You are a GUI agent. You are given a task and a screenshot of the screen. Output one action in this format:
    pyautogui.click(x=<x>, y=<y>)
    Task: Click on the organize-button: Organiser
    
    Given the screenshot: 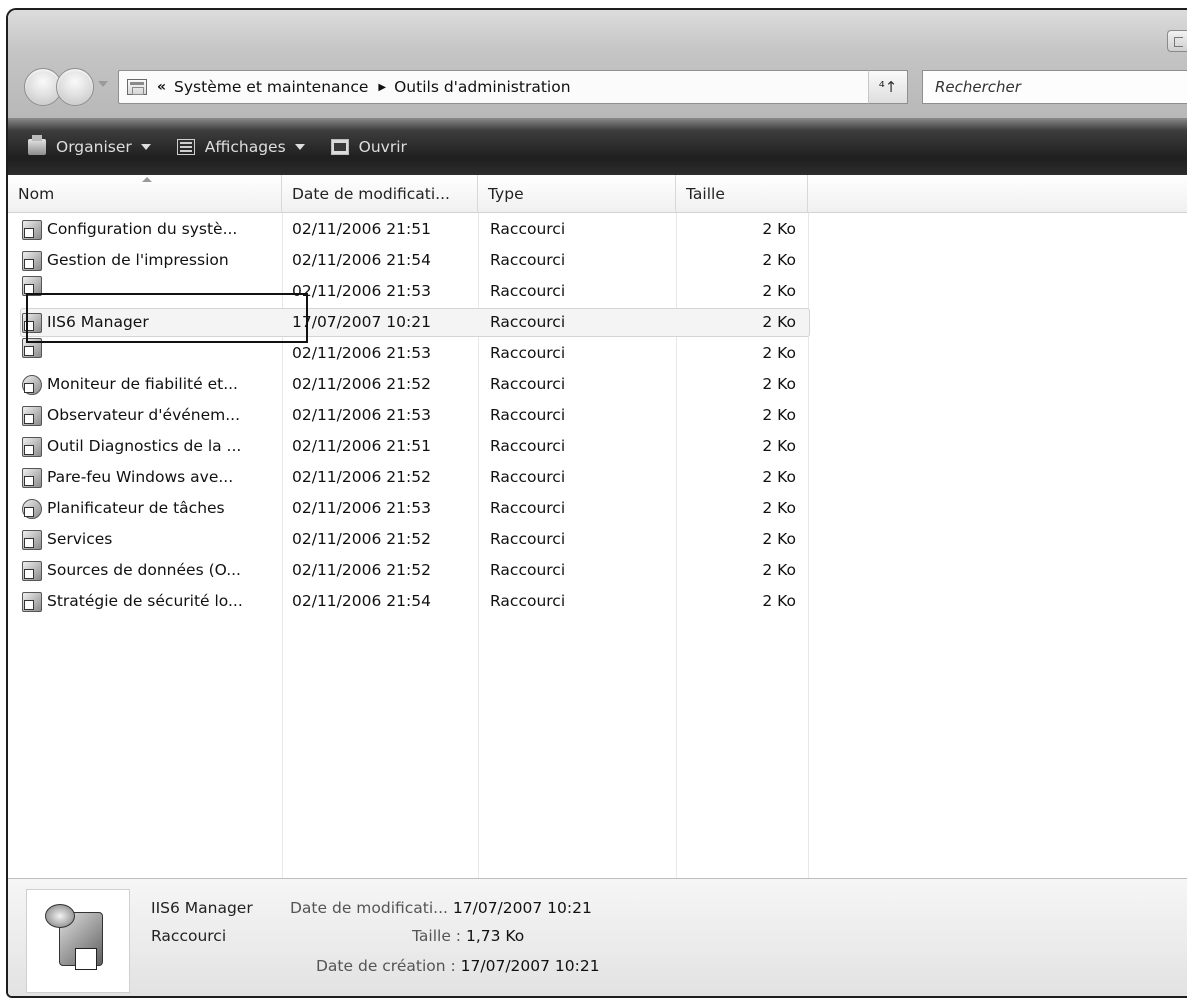 What is the action you would take?
    pyautogui.click(x=89, y=145)
    